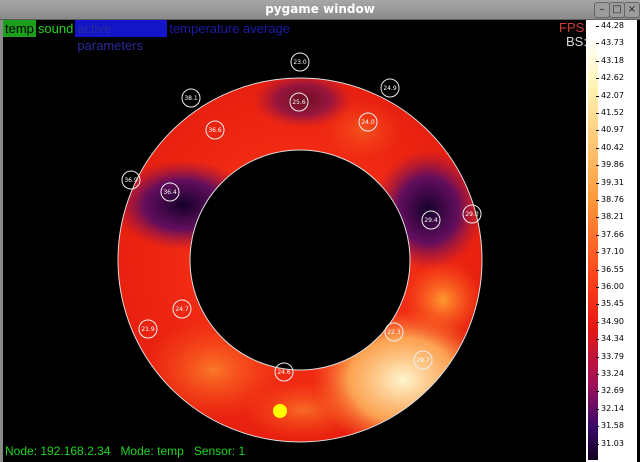 The image size is (640, 462). I want to click on legend-tick-label: 41.52, so click(612, 112).